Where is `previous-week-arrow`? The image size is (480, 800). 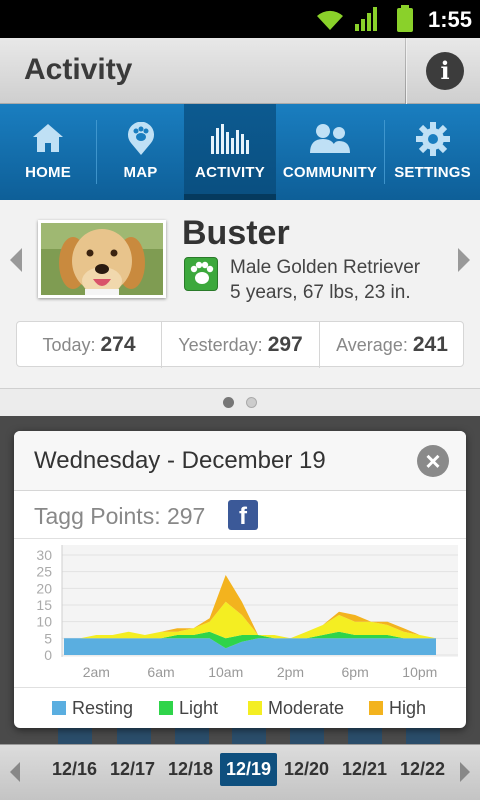 previous-week-arrow is located at coordinates (15, 772).